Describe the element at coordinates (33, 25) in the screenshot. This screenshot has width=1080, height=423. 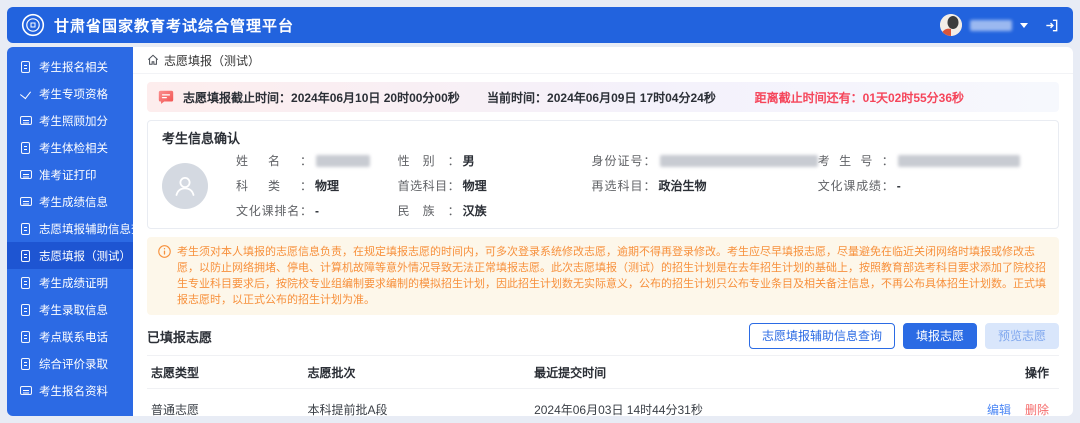
I see `platform-emblem-icon` at that location.